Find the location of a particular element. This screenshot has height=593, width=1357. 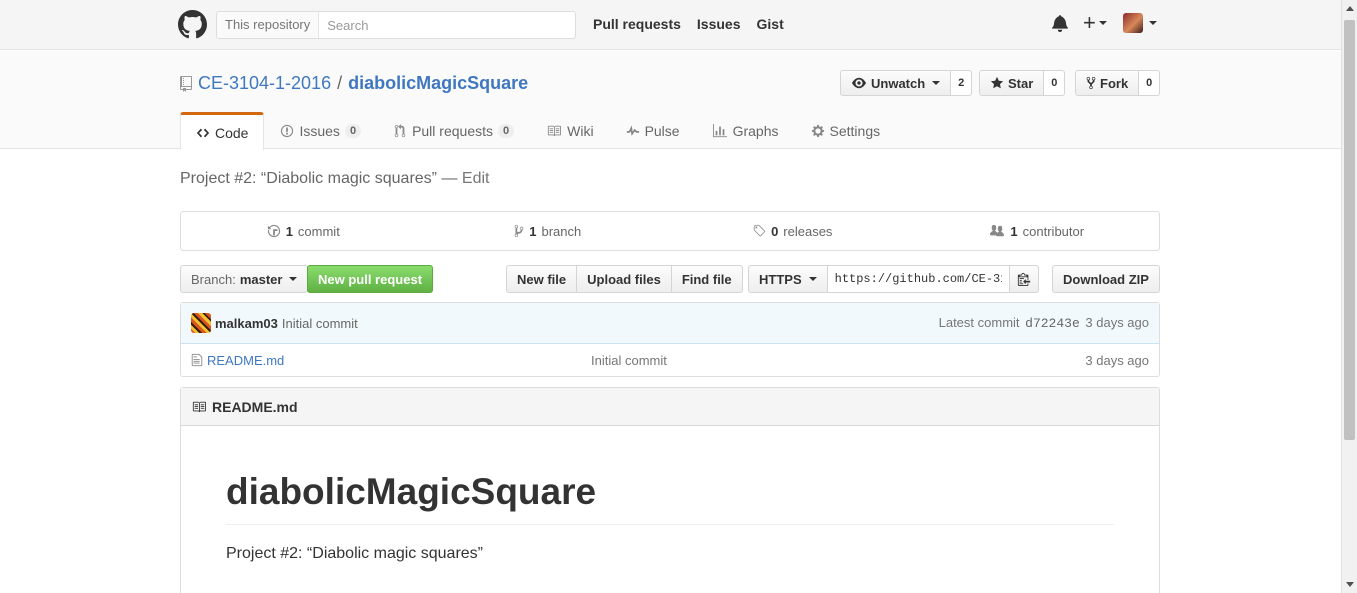

nav-issues: Issues is located at coordinates (719, 24).